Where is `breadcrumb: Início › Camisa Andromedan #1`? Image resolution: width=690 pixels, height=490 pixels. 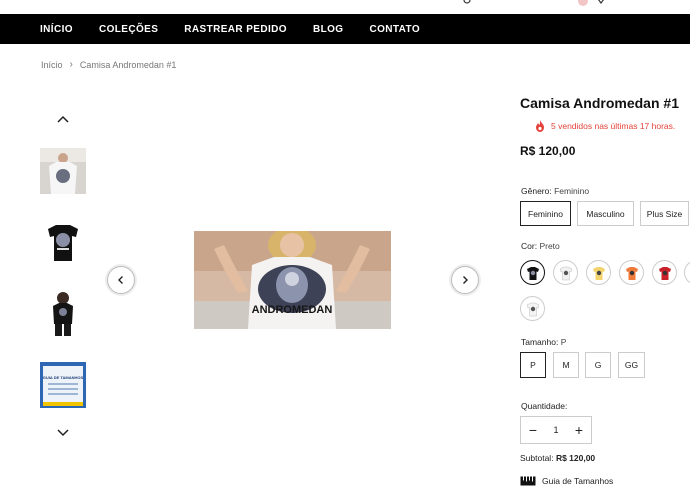
breadcrumb: Início › Camisa Andromedan #1 is located at coordinates (108, 64).